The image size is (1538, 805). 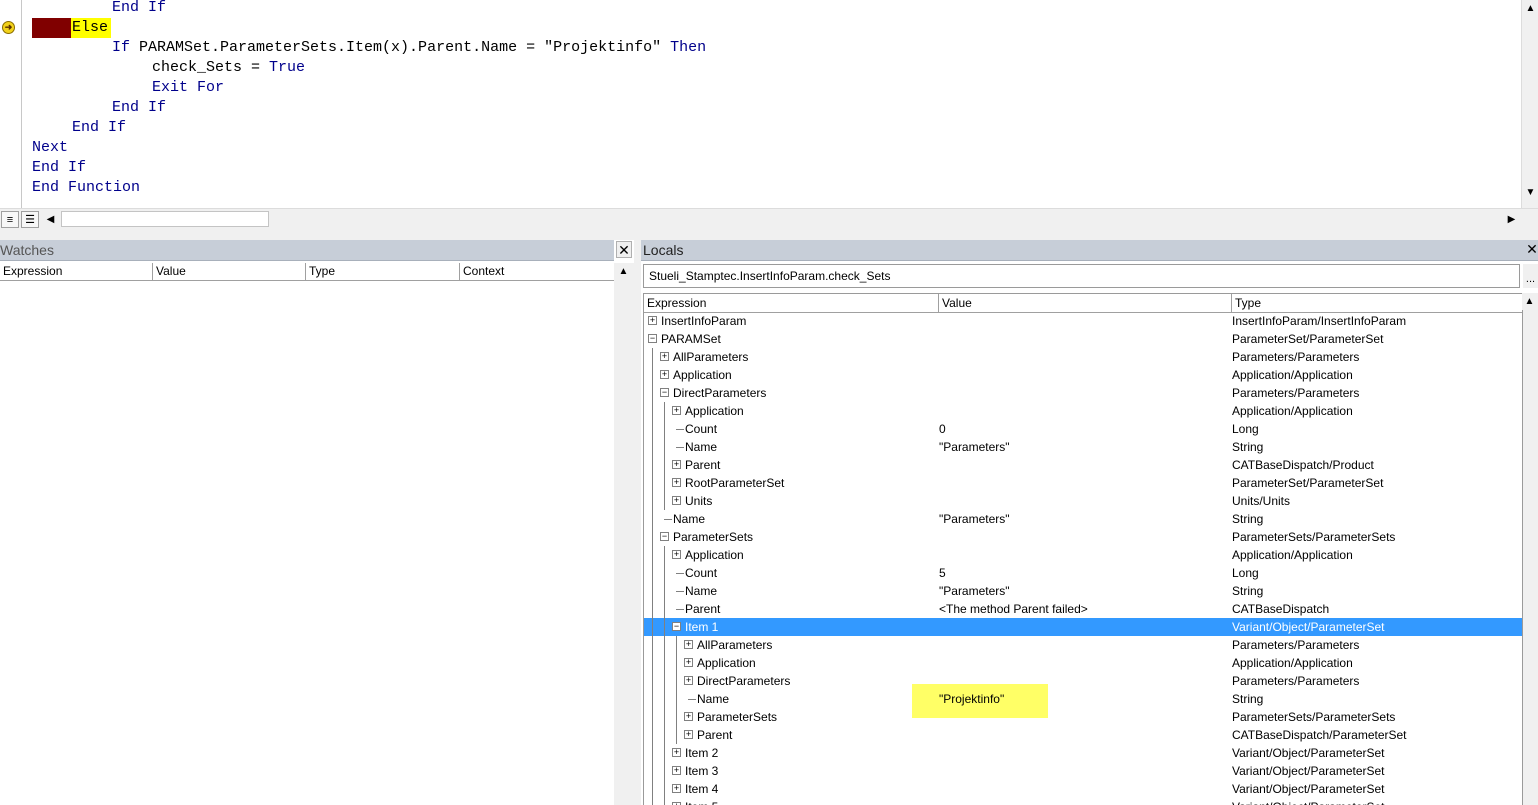 What do you see at coordinates (1083, 465) in the screenshot?
I see `locals-row: + Parent CATBaseDispatch/Product` at bounding box center [1083, 465].